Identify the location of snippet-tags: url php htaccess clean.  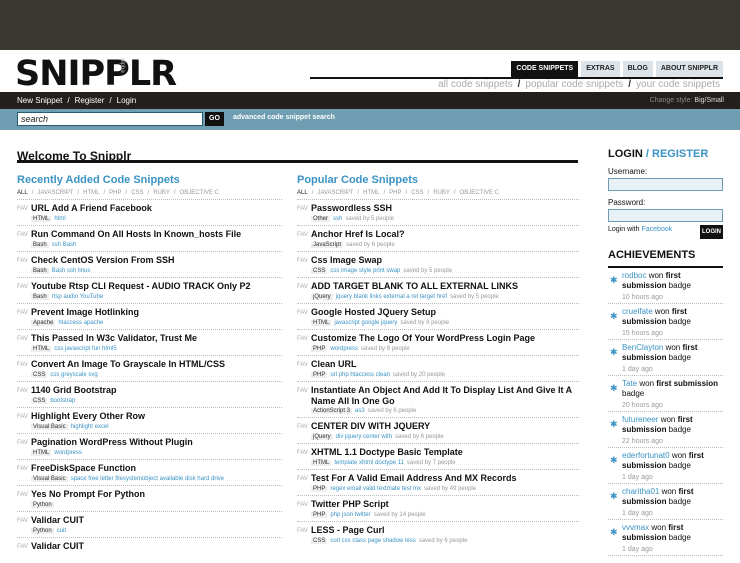
(360, 375).